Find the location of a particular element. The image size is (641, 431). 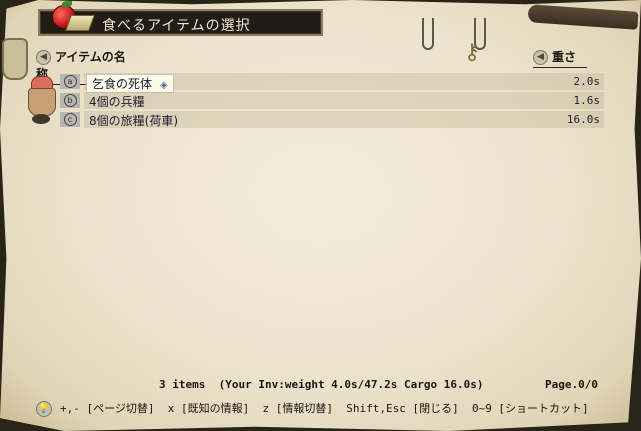

item-key: b is located at coordinates (70, 100).